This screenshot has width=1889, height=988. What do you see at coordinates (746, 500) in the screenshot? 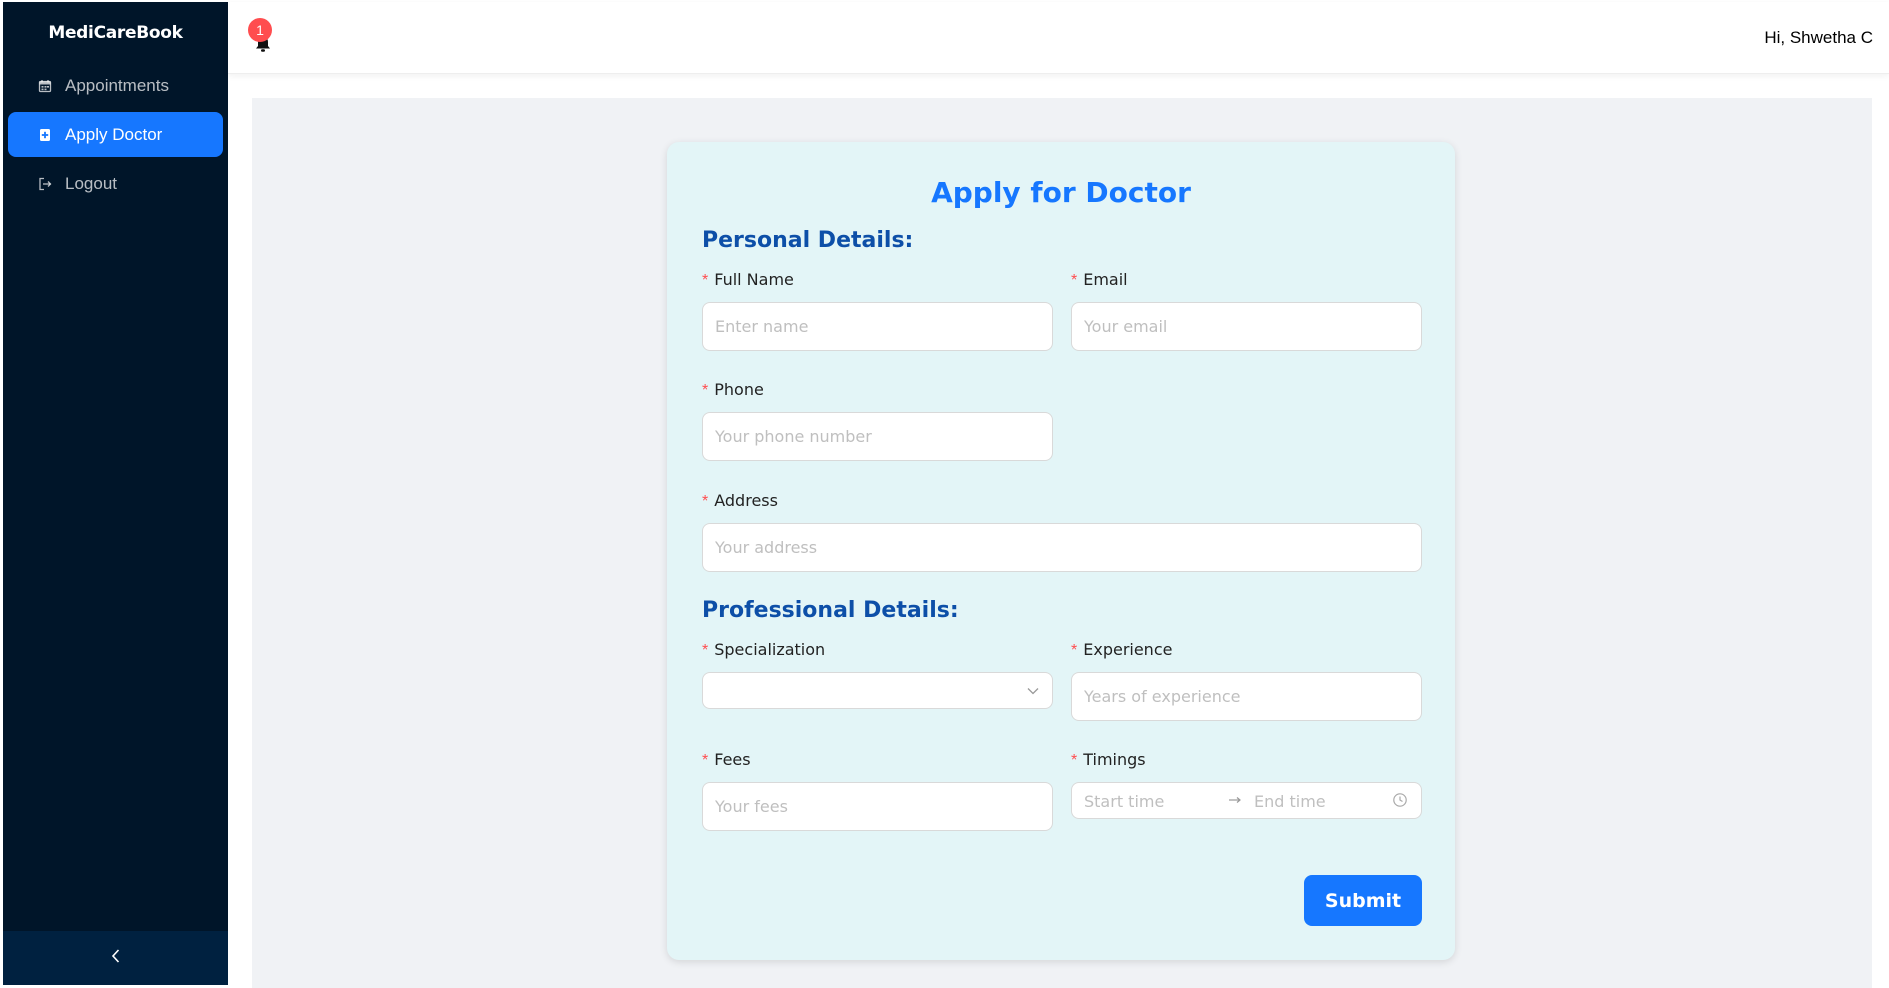
I see `address-label-text: Address` at bounding box center [746, 500].